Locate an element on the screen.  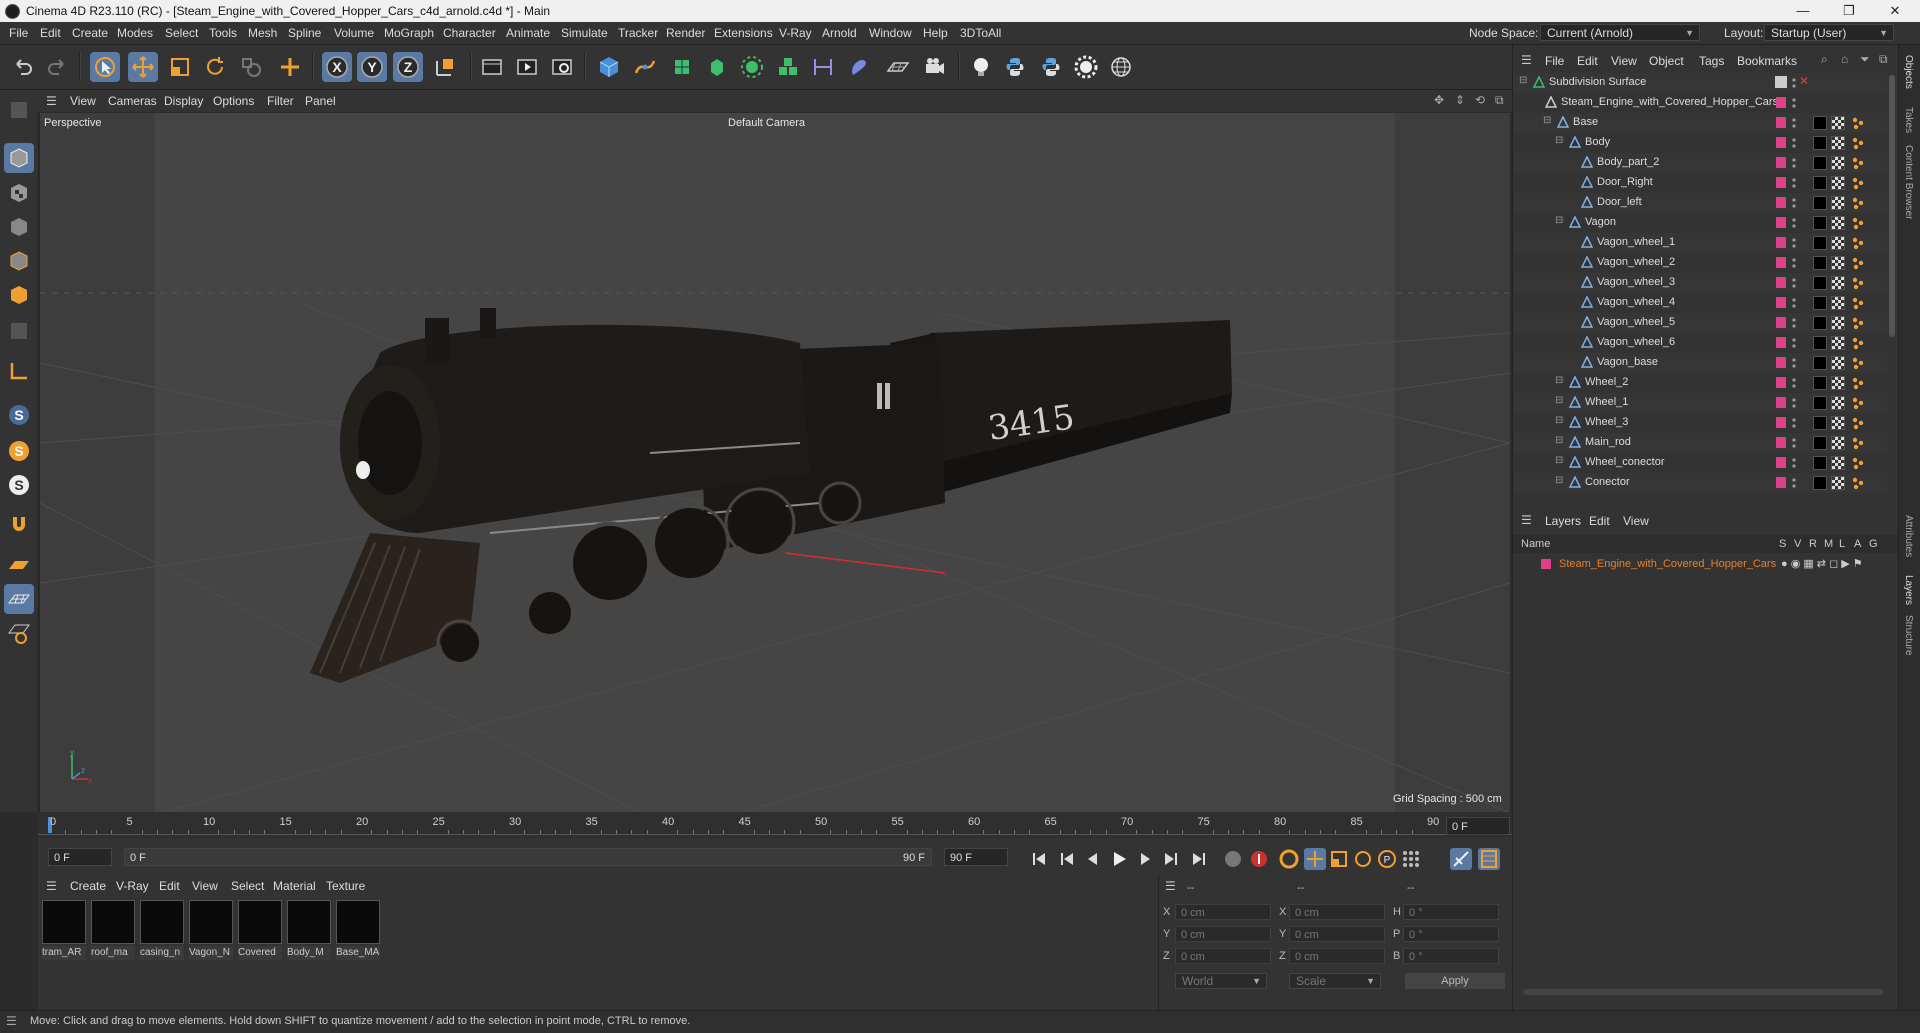
python-icon is located at coordinates (1015, 67).